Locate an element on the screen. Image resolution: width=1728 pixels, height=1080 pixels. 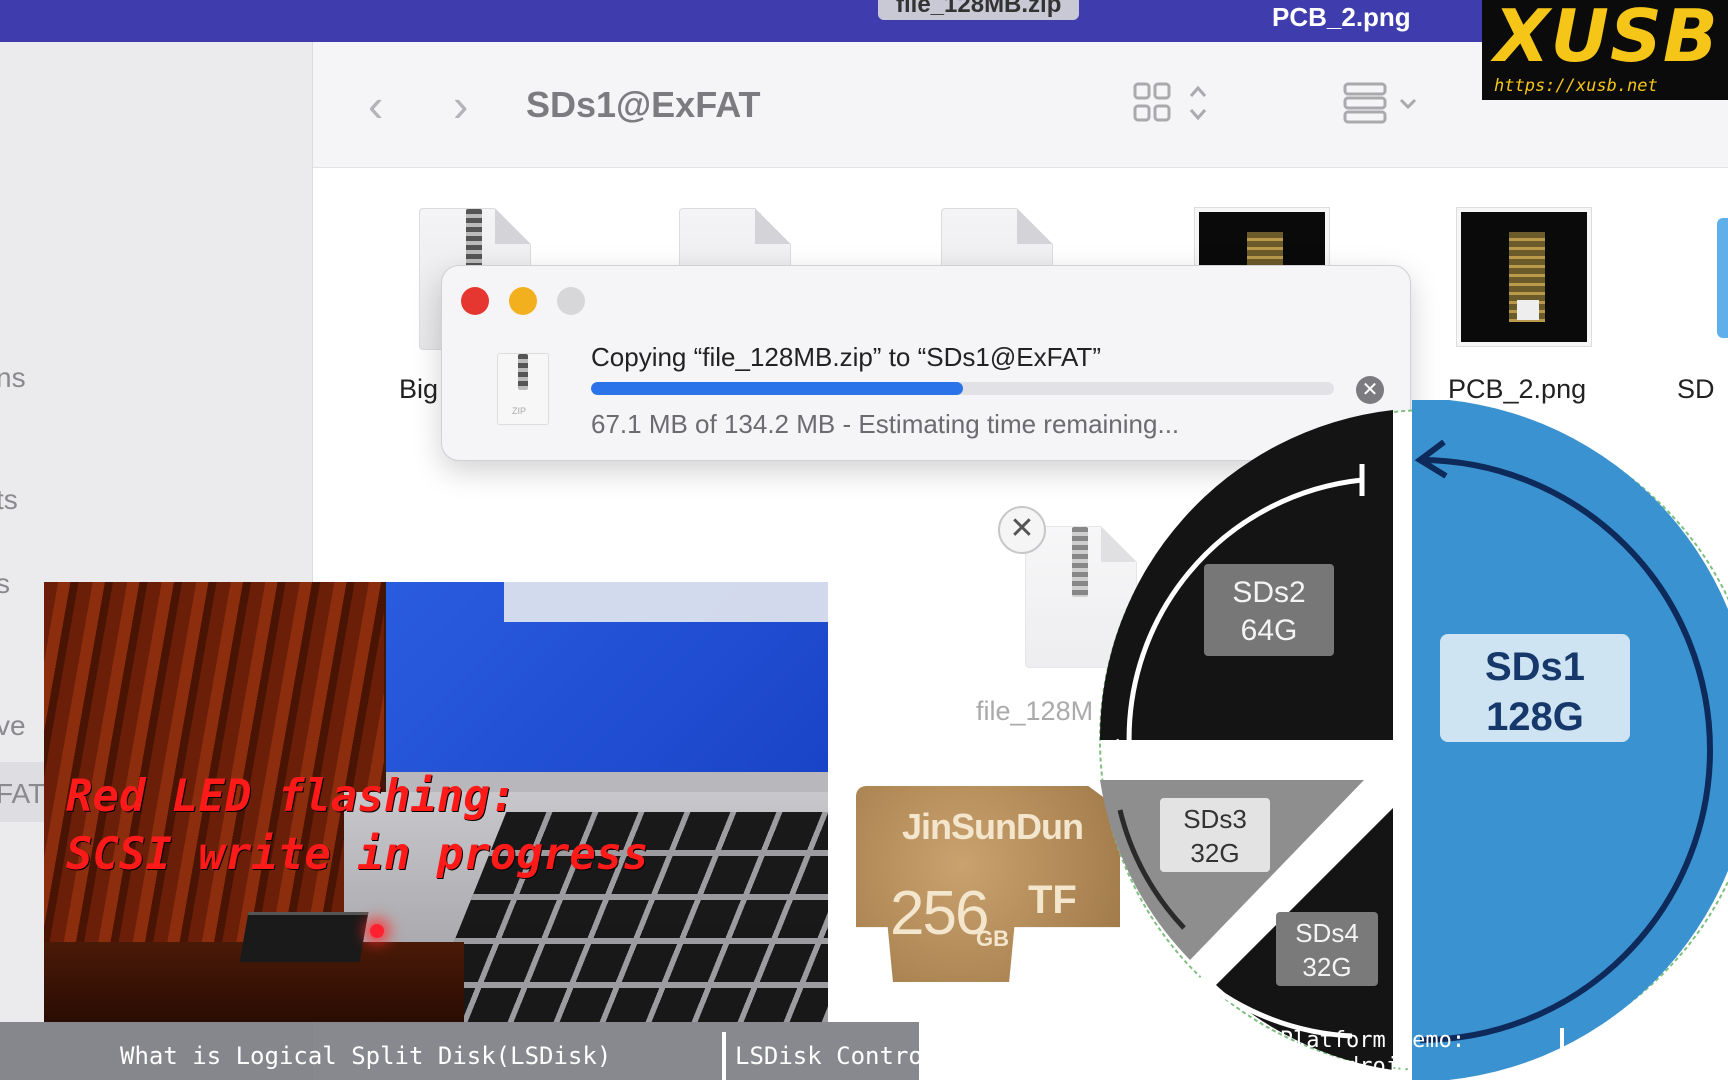
chevron-left-icon: ‹ is located at coordinates (375, 105).